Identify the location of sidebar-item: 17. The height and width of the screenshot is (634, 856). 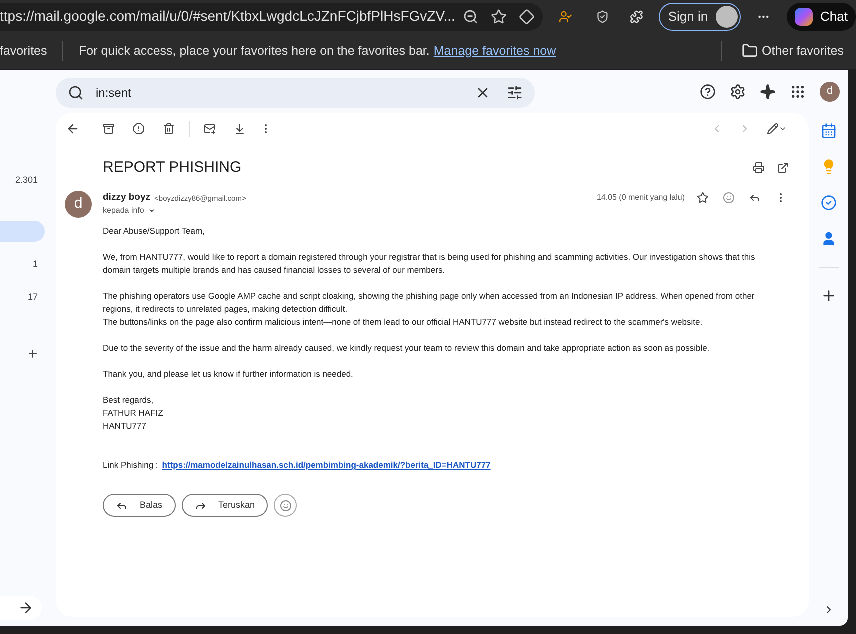
(28, 297).